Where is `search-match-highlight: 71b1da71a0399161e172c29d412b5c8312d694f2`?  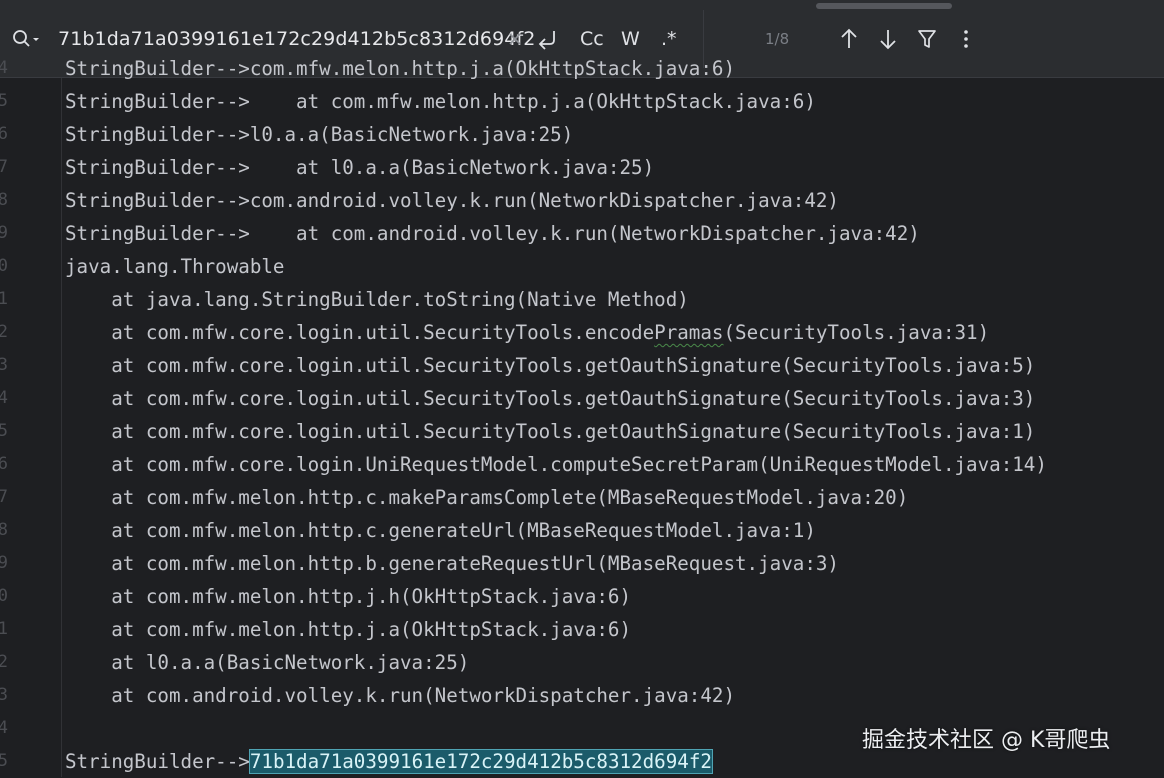 search-match-highlight: 71b1da71a0399161e172c29d412b5c8312d694f2 is located at coordinates (480, 761).